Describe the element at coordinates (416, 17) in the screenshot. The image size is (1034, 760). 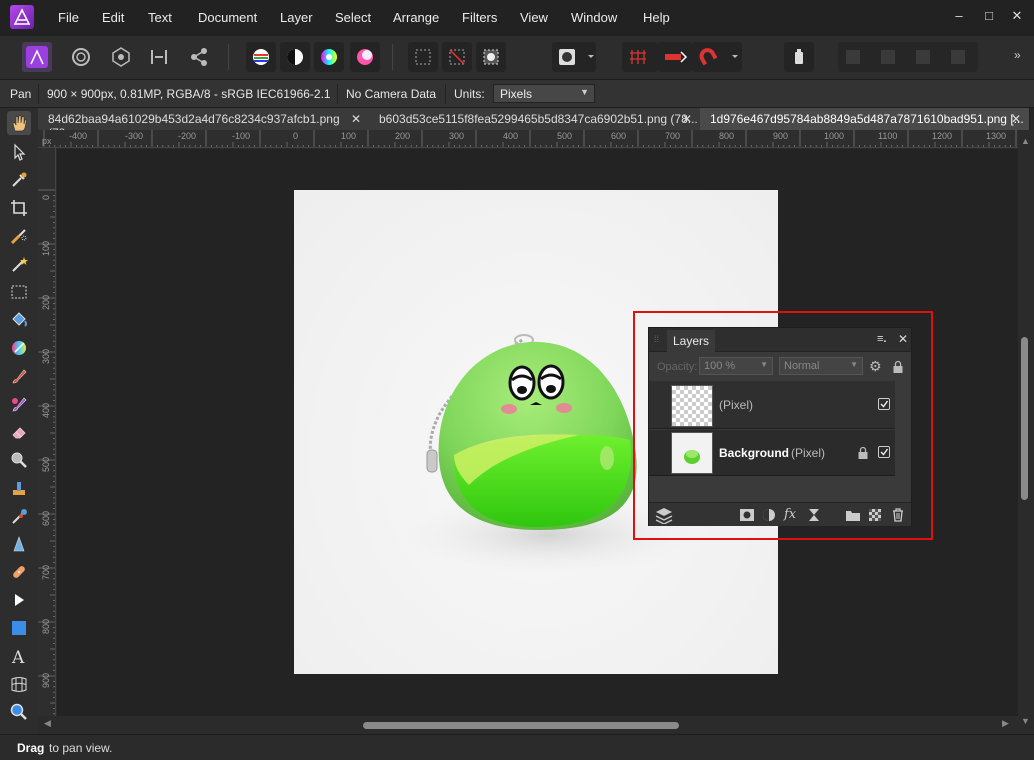
I see `menu-arrange: Arrange` at that location.